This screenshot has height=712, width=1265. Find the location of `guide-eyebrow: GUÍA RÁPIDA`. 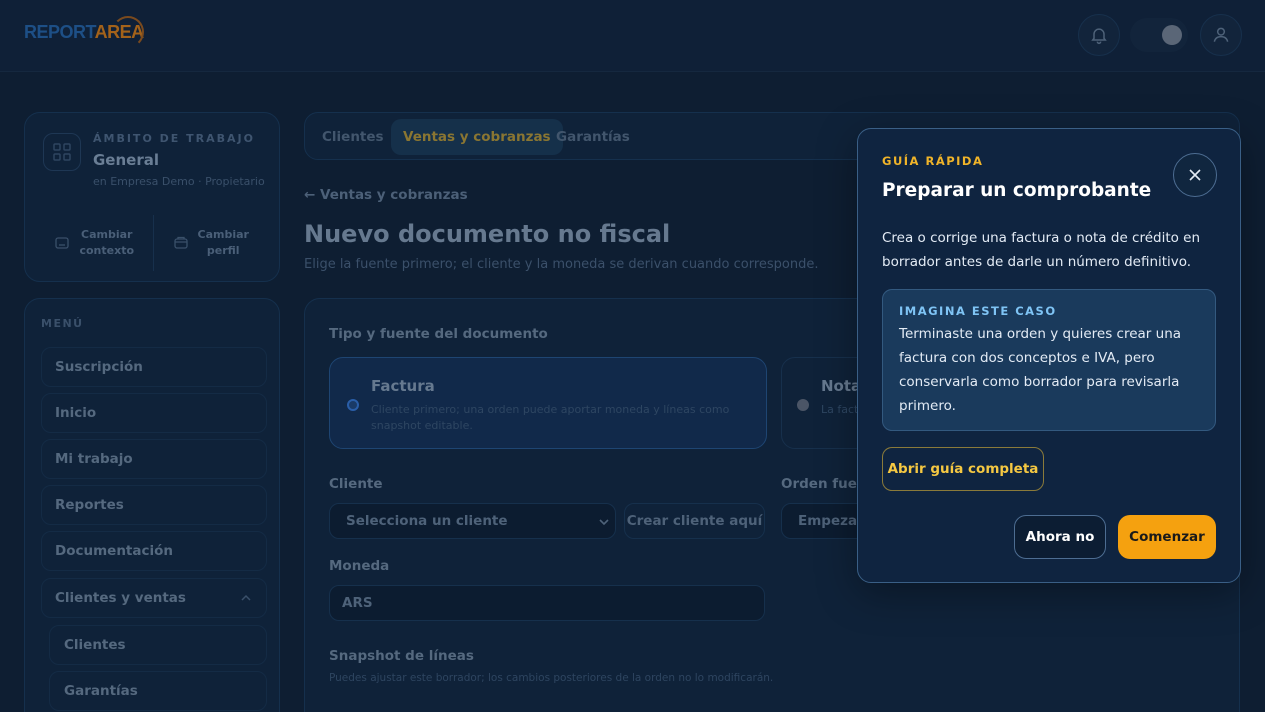

guide-eyebrow: GUÍA RÁPIDA is located at coordinates (933, 161).